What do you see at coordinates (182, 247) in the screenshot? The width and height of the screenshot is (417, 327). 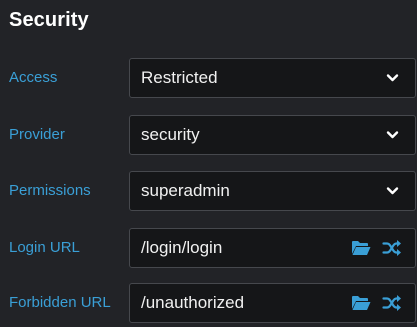 I see `login-url-value: /login/login` at bounding box center [182, 247].